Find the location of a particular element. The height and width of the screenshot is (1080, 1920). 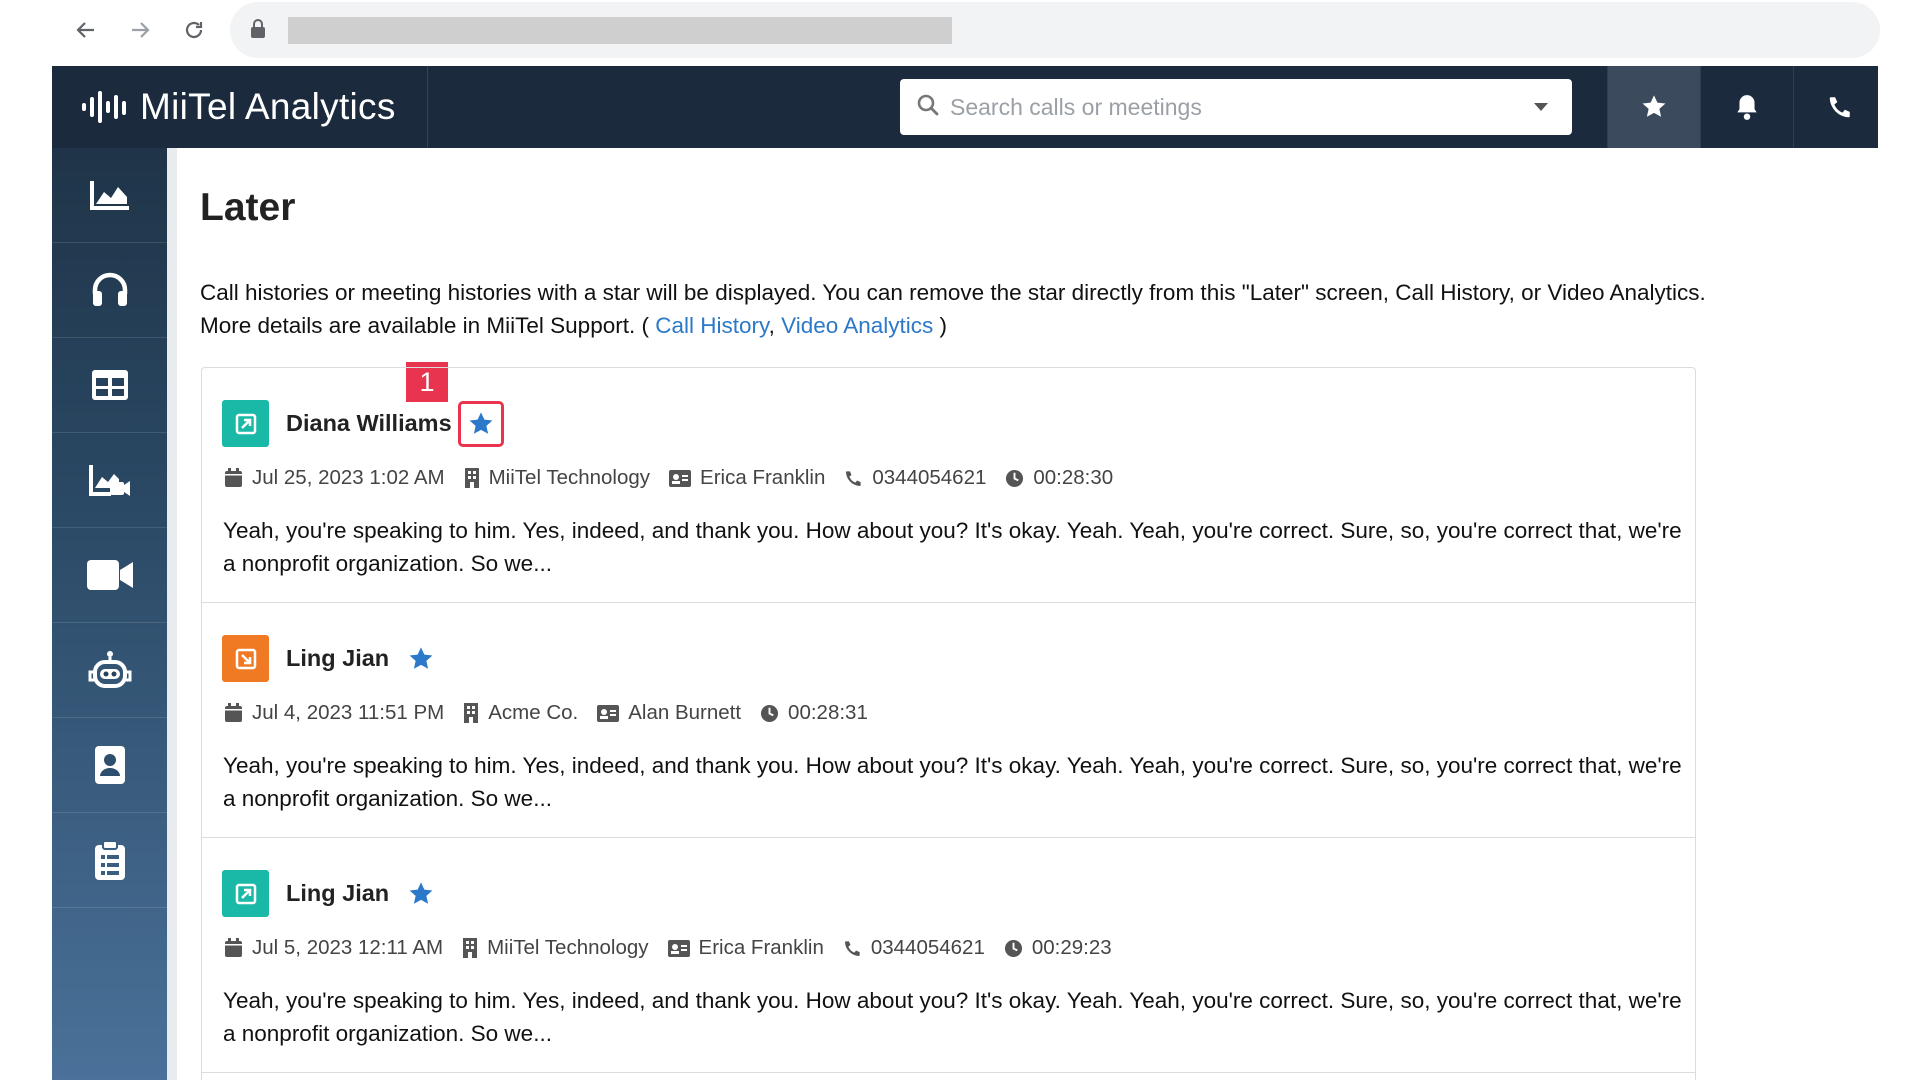

description-suffix: ) is located at coordinates (940, 325).